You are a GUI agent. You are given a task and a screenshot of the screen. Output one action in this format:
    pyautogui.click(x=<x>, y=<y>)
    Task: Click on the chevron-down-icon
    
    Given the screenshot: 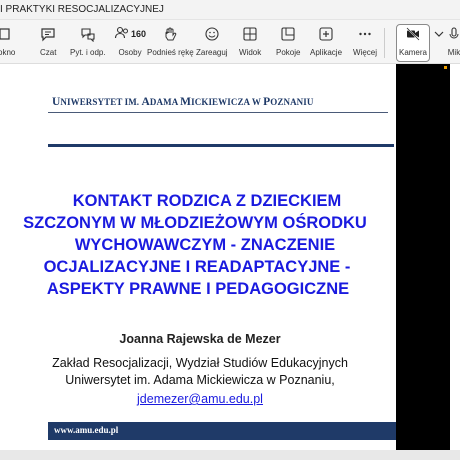 What is the action you would take?
    pyautogui.click(x=439, y=34)
    